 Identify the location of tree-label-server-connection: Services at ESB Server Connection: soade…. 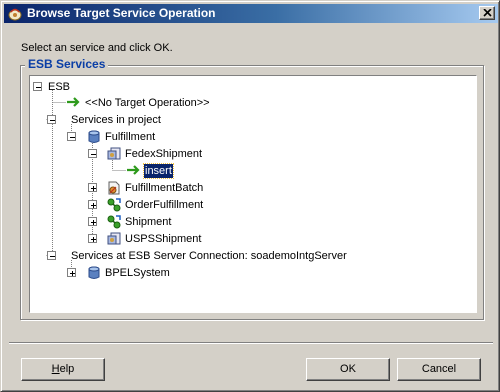
(209, 256).